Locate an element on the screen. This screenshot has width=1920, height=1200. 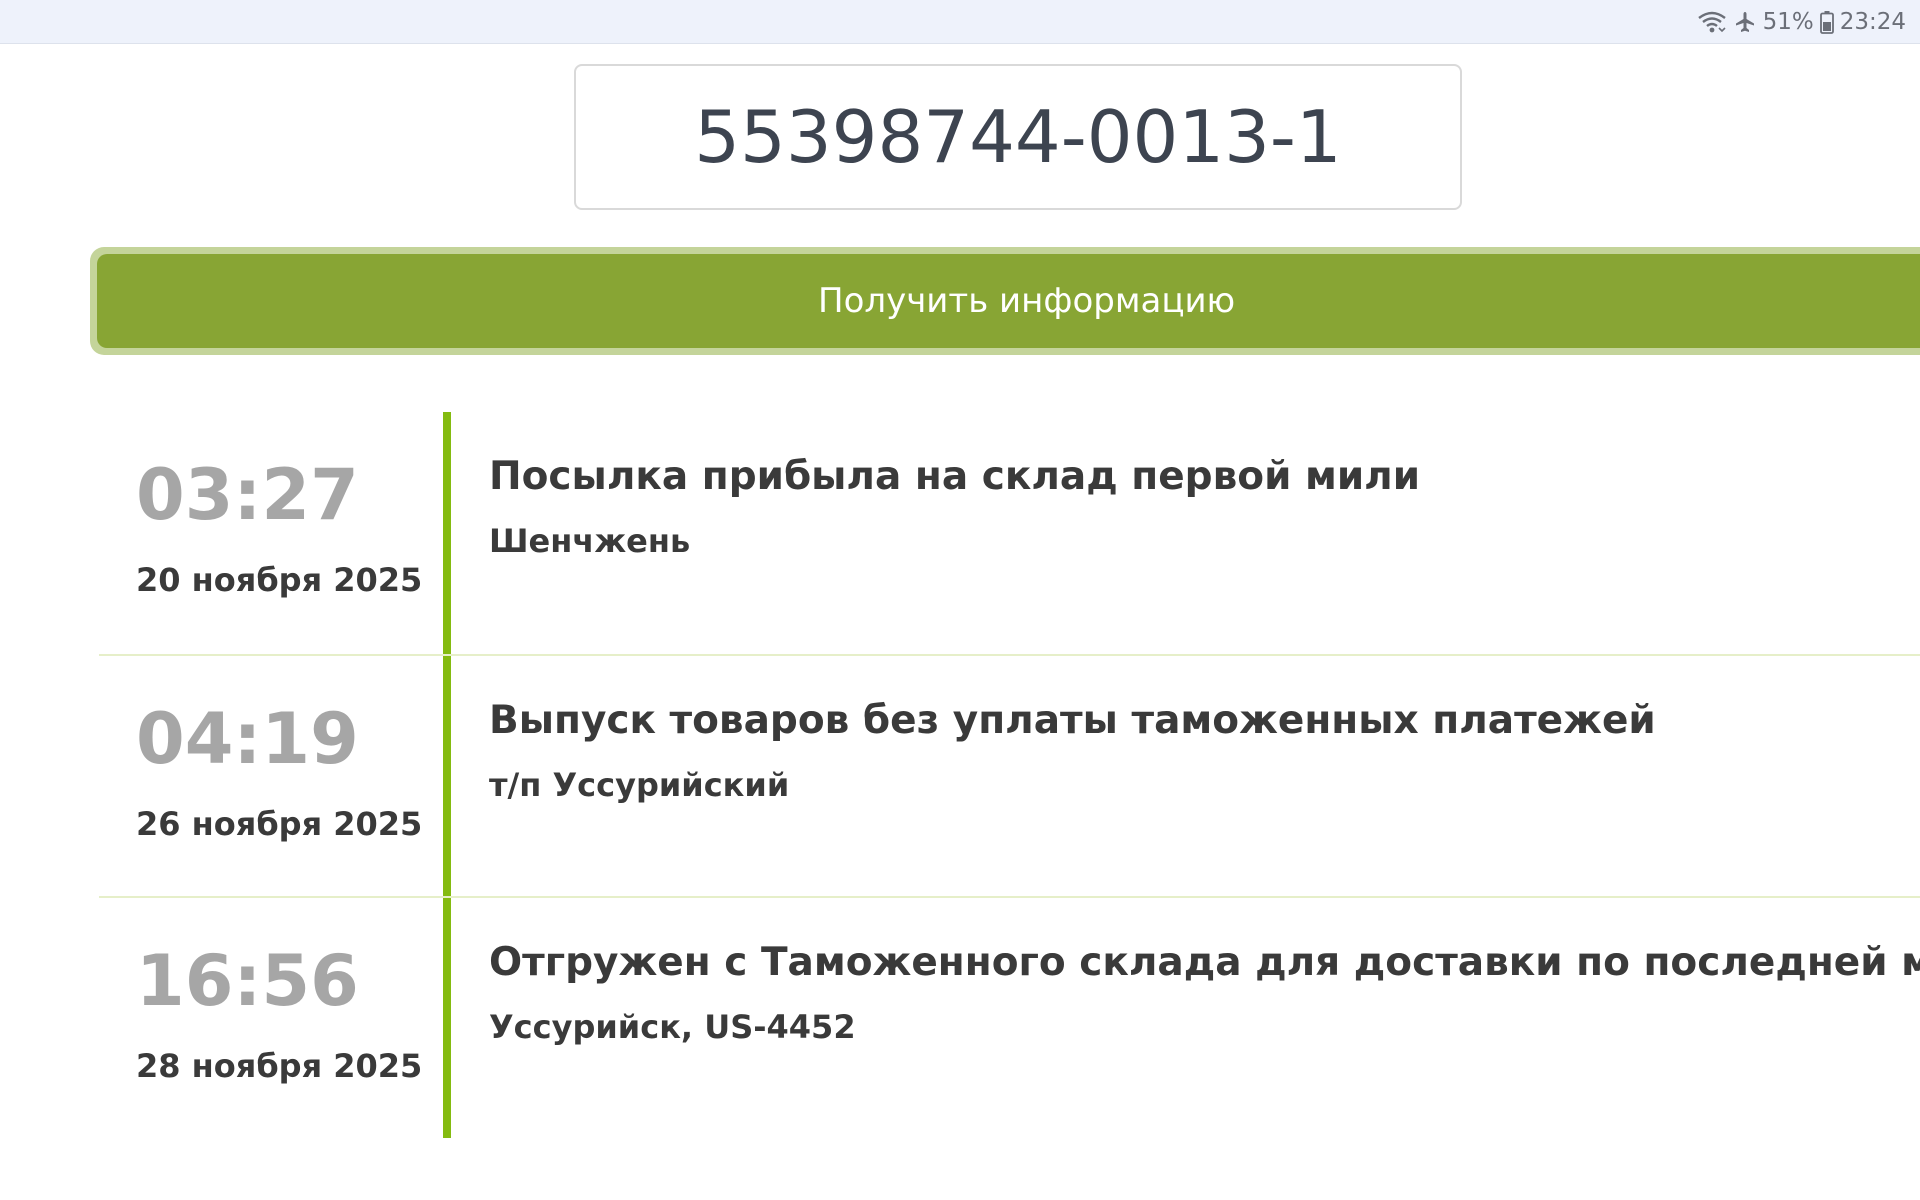
airplane-mode-icon is located at coordinates (1745, 22).